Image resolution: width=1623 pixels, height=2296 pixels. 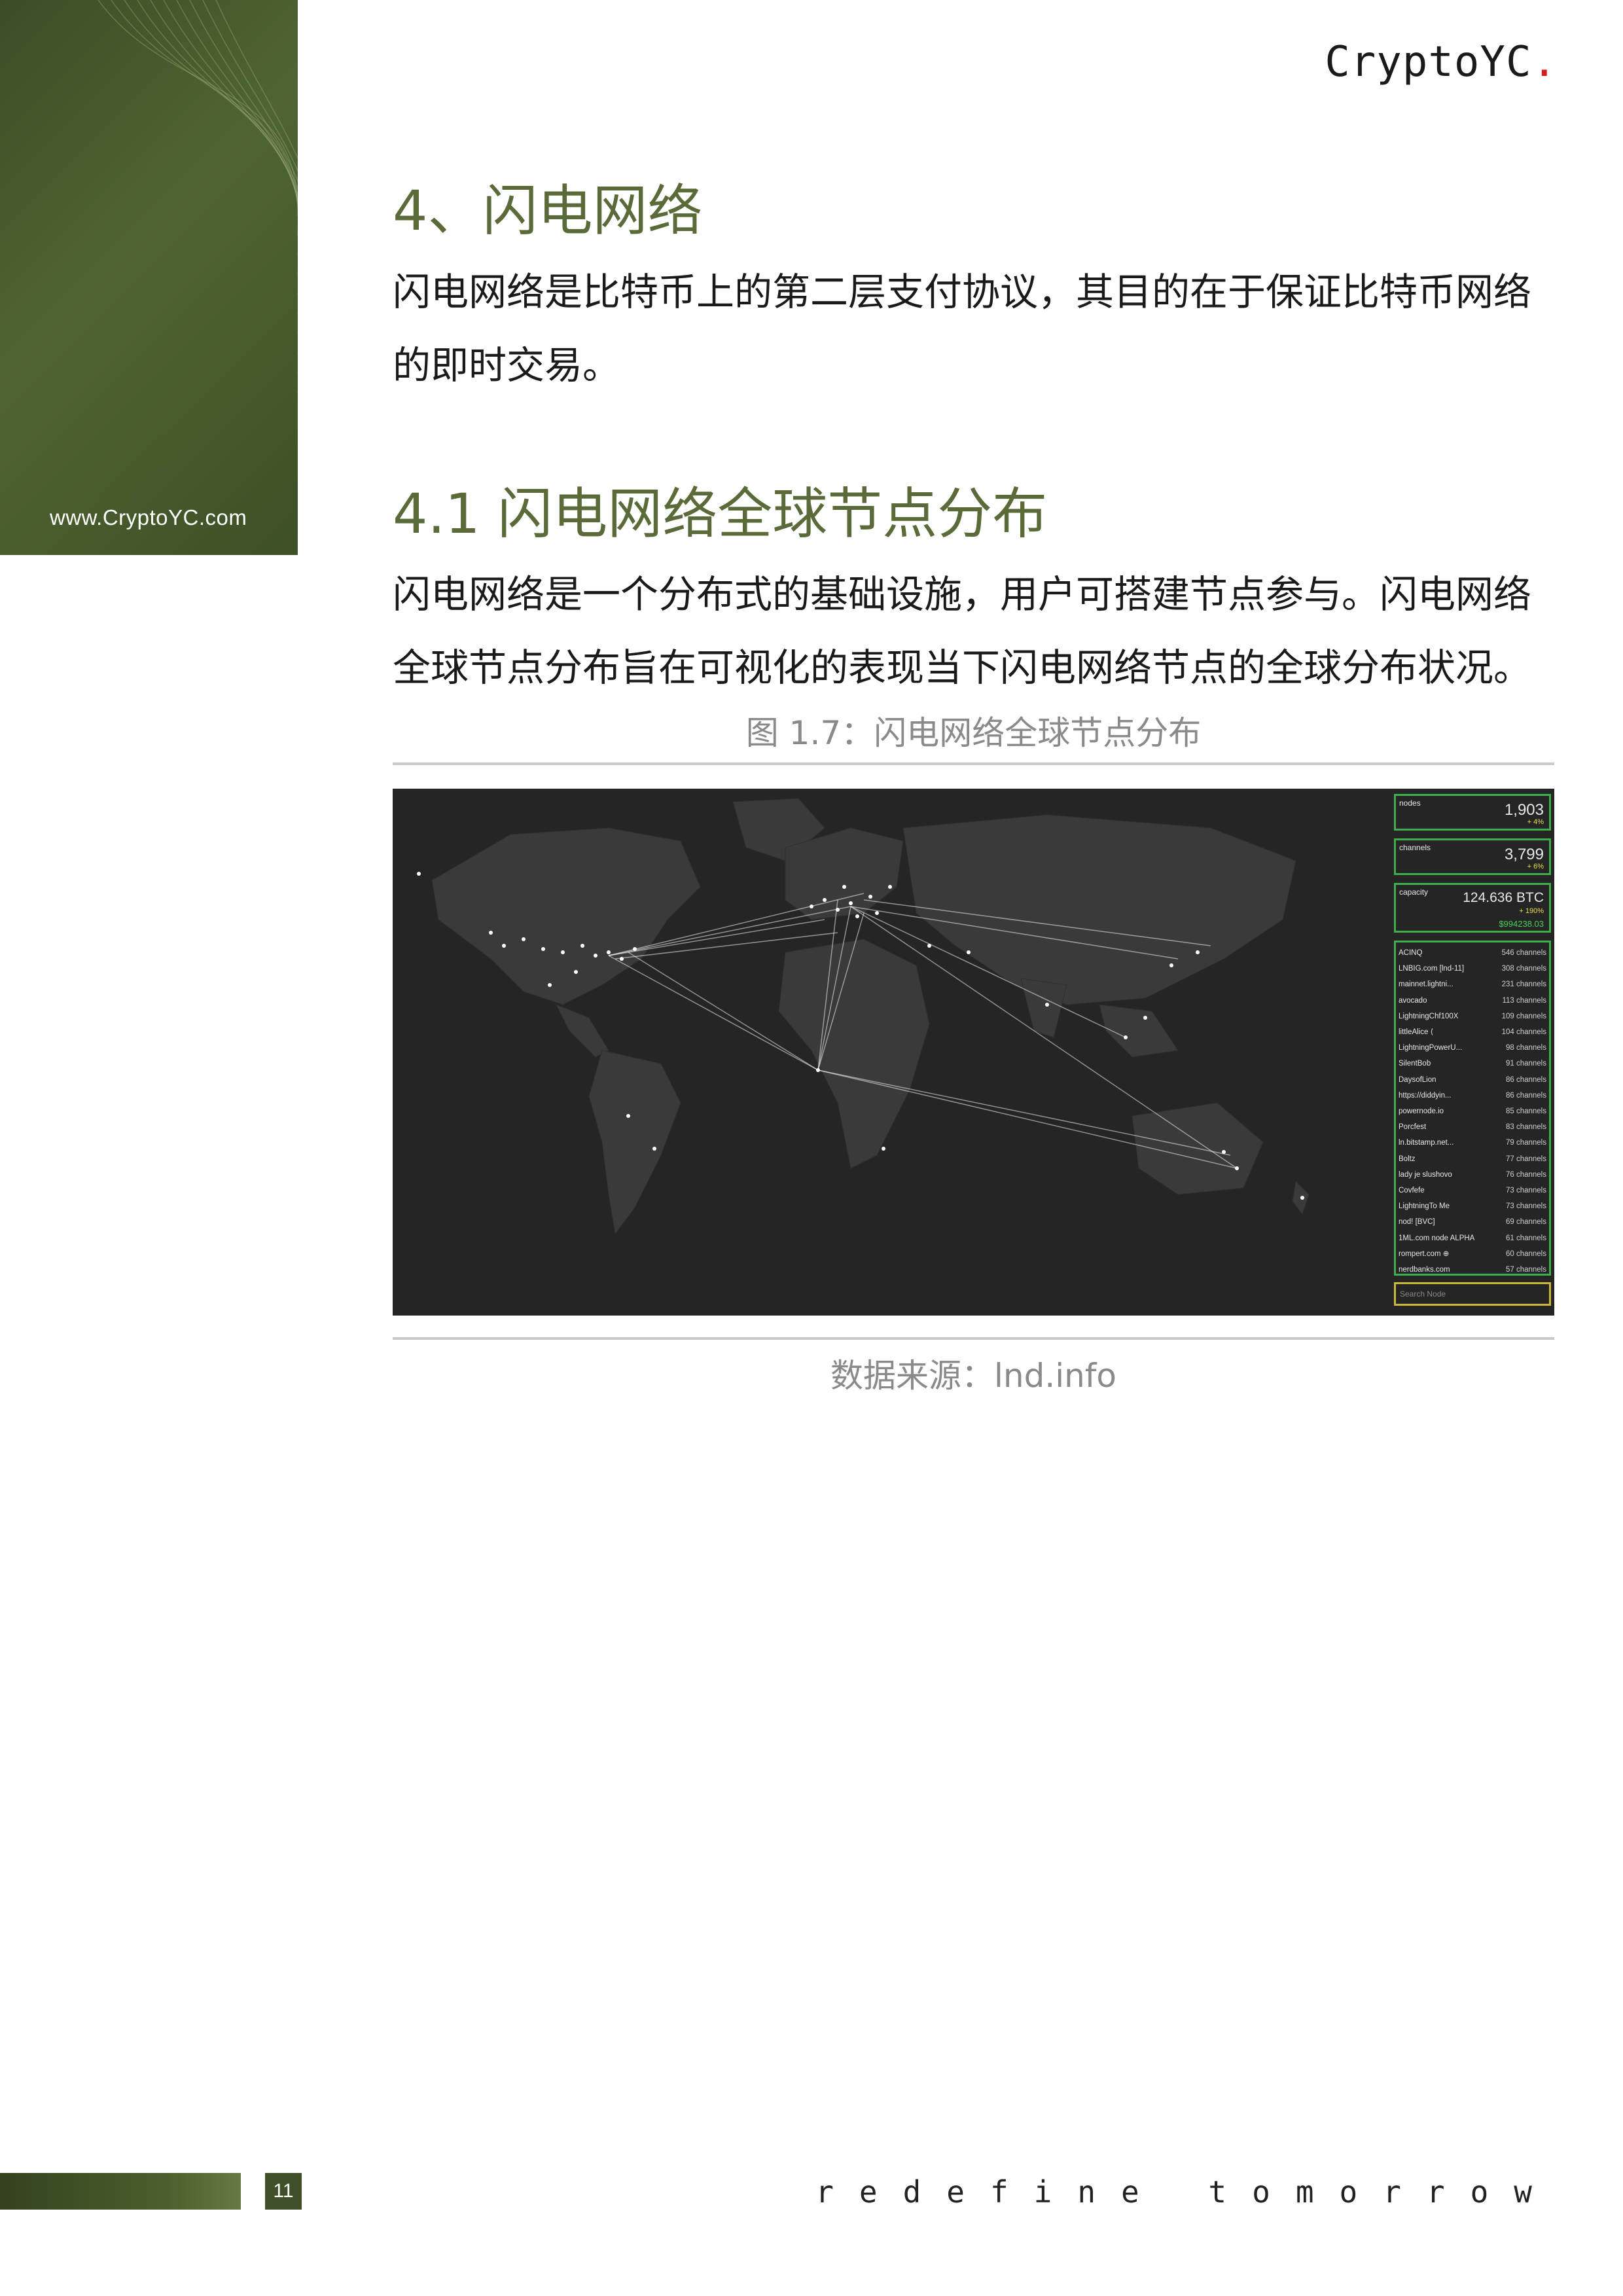 What do you see at coordinates (1424, 1253) in the screenshot?
I see `node-name: rompert.com ⊕` at bounding box center [1424, 1253].